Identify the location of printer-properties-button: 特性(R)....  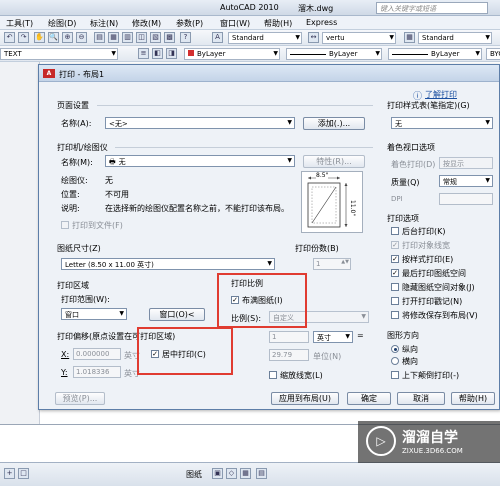
(334, 161).